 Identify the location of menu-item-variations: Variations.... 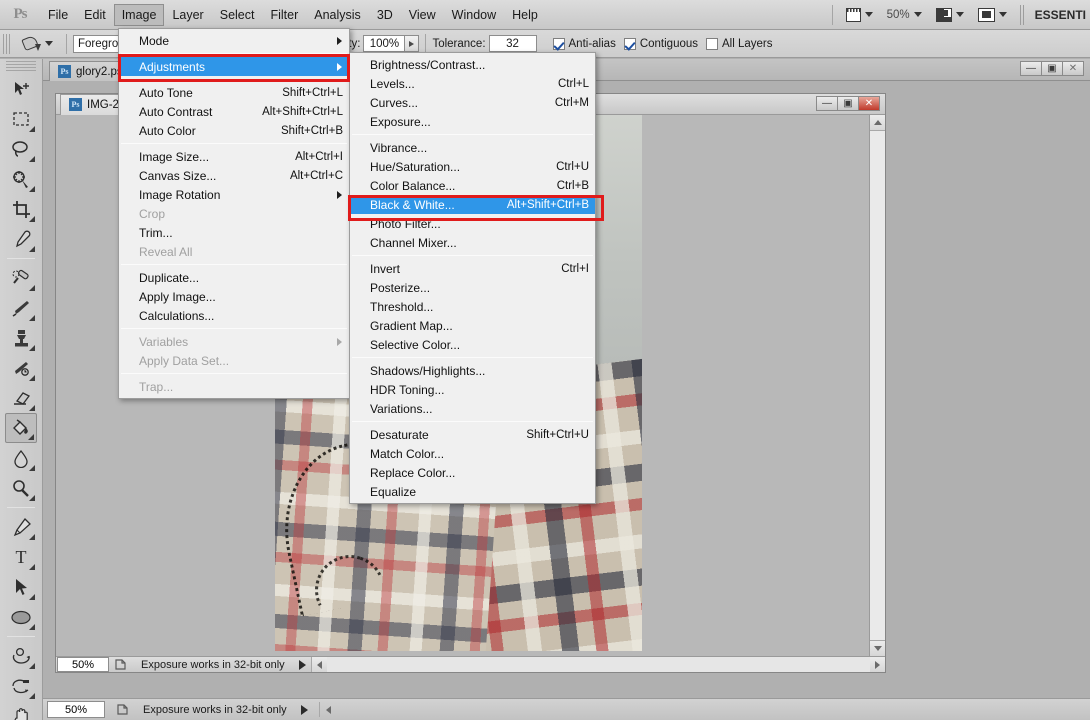
(472, 408).